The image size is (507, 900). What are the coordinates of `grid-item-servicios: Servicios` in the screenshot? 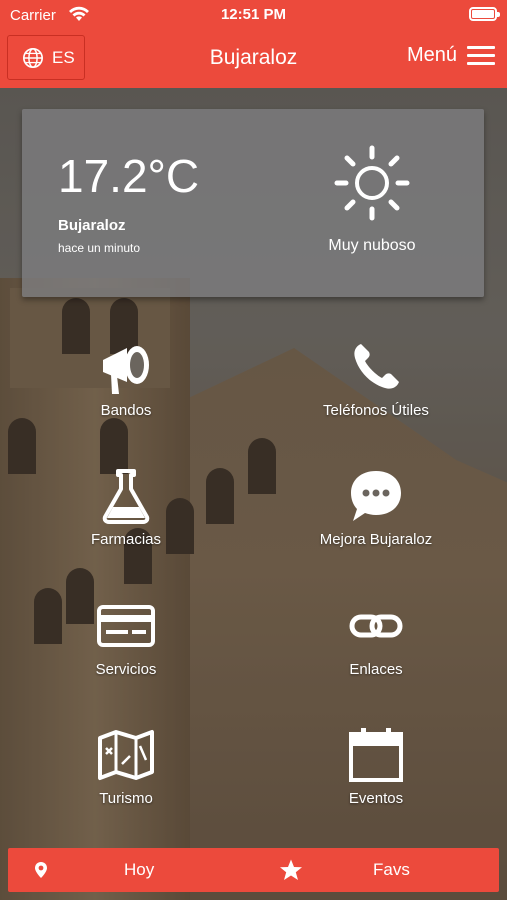 It's located at (126, 637).